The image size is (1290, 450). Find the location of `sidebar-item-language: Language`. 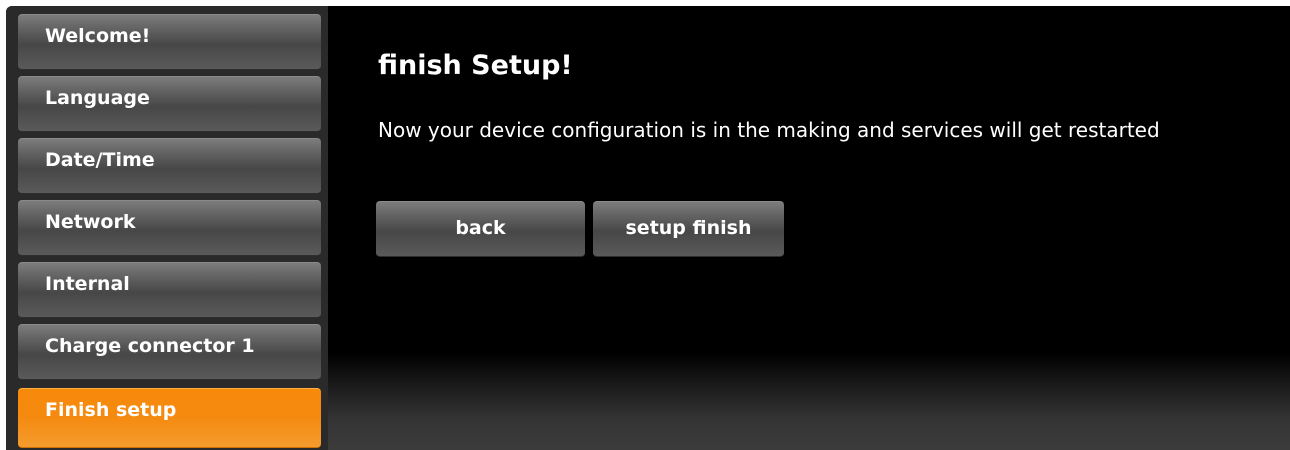

sidebar-item-language: Language is located at coordinates (169, 104).